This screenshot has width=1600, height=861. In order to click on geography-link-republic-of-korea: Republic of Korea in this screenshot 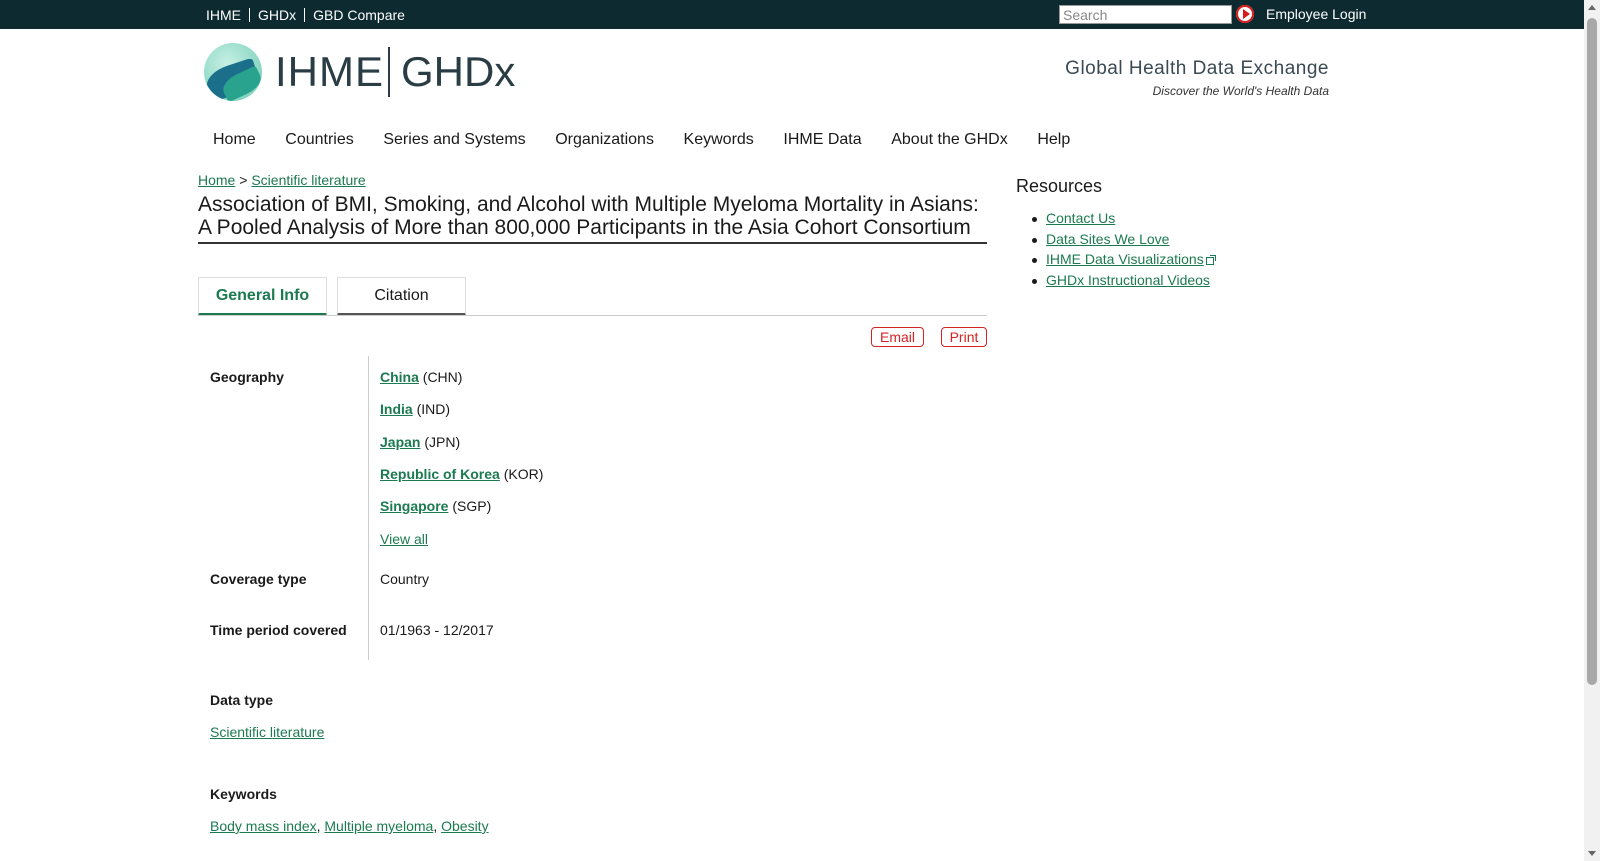, I will do `click(440, 474)`.